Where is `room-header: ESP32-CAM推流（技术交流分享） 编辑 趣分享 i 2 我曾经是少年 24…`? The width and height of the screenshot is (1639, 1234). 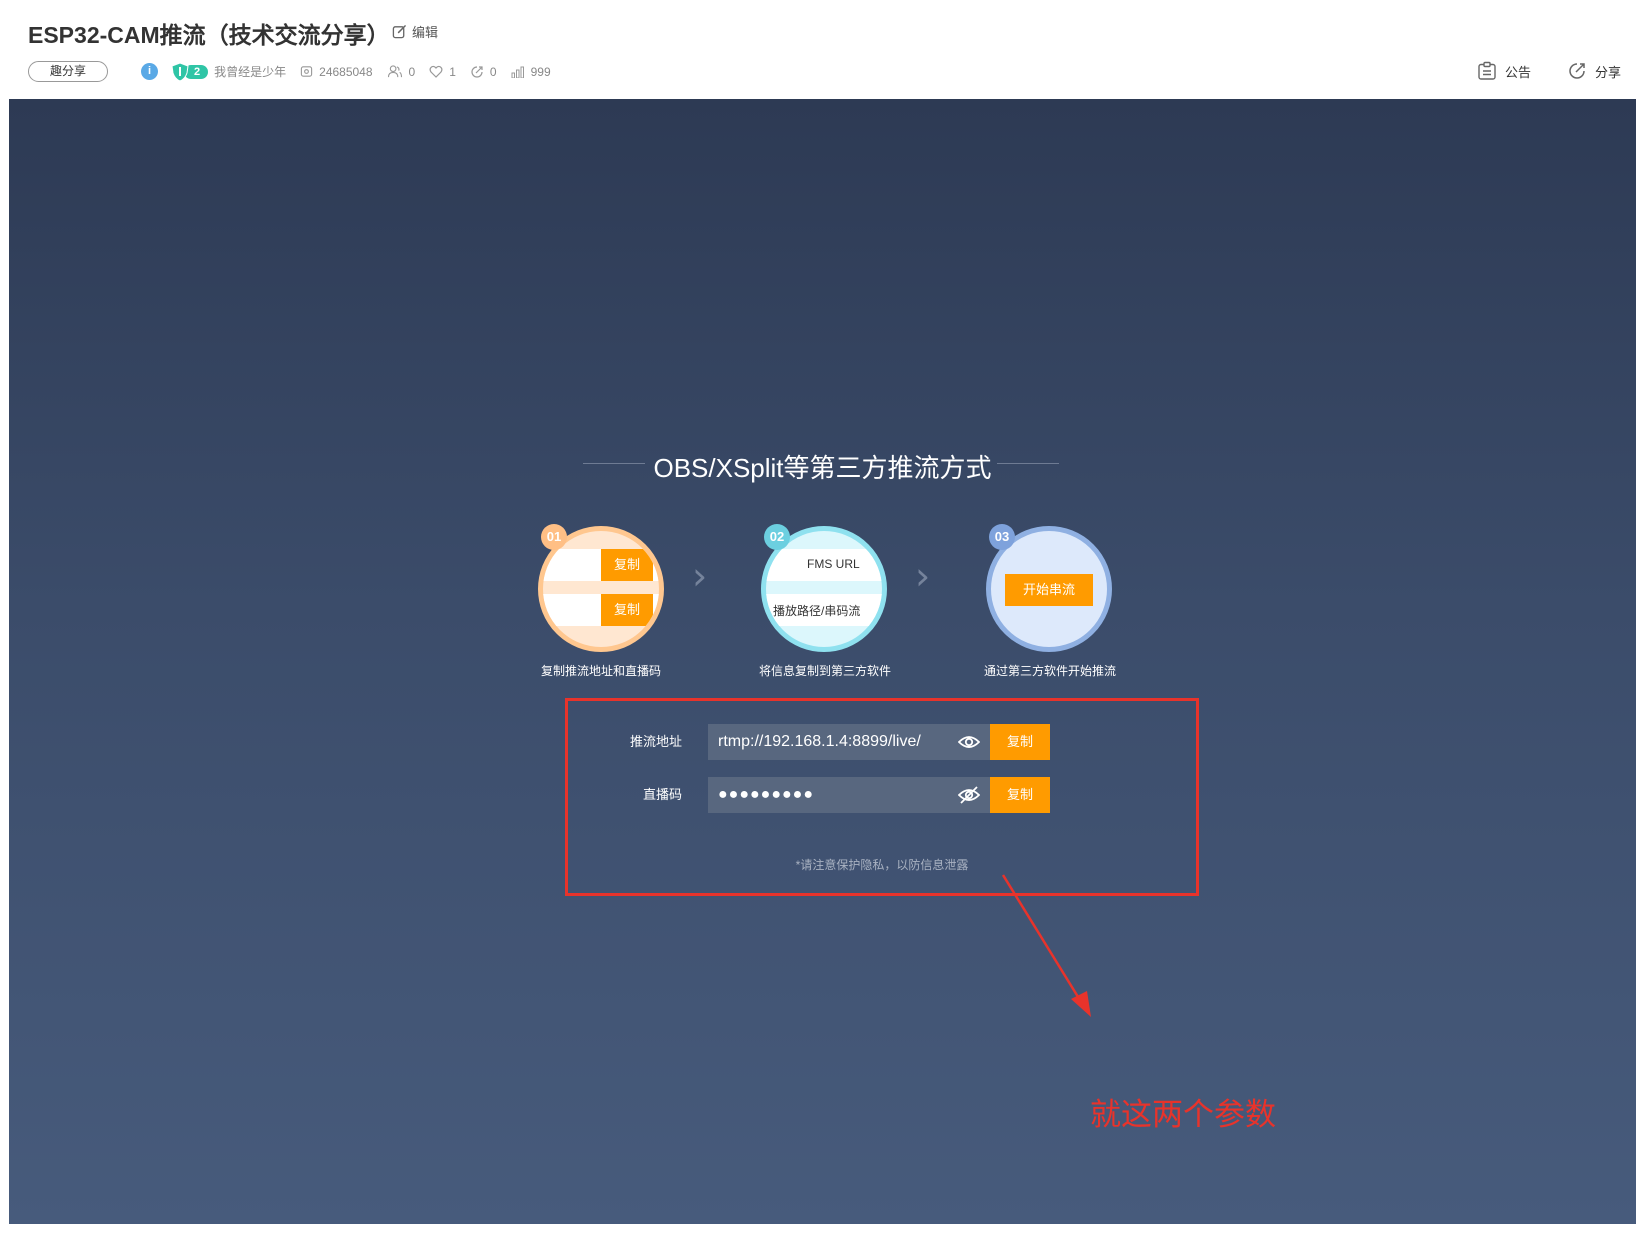
room-header: ESP32-CAM推流（技术交流分享） 编辑 趣分享 i 2 我曾经是少年 24… is located at coordinates (819, 49).